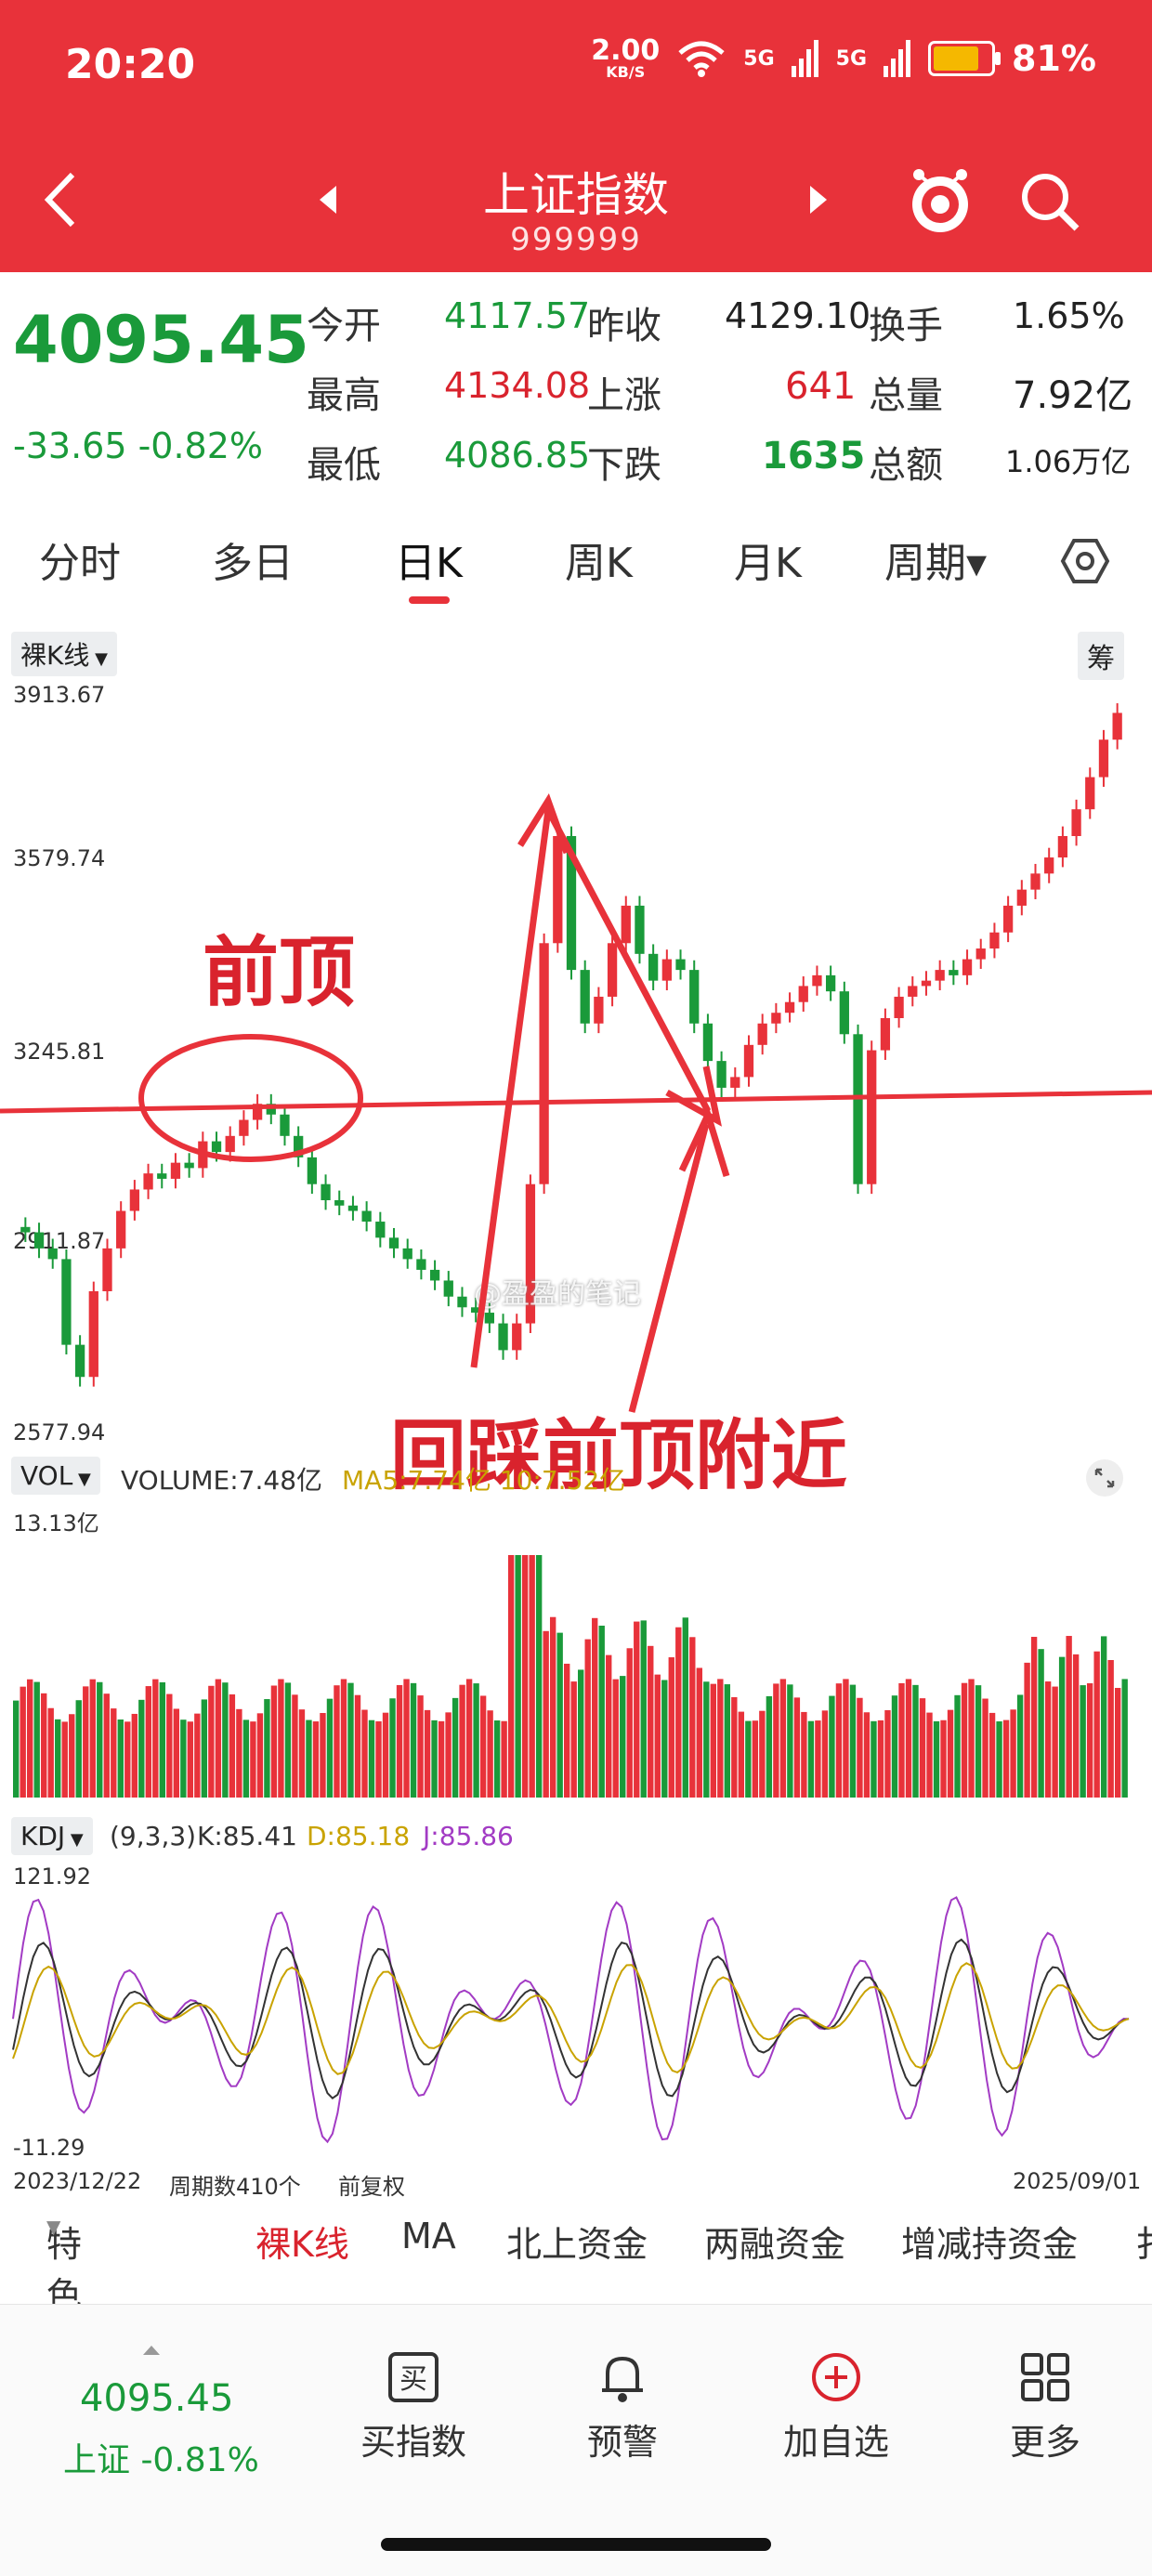  Describe the element at coordinates (964, 59) in the screenshot. I see `battery-icon` at that location.